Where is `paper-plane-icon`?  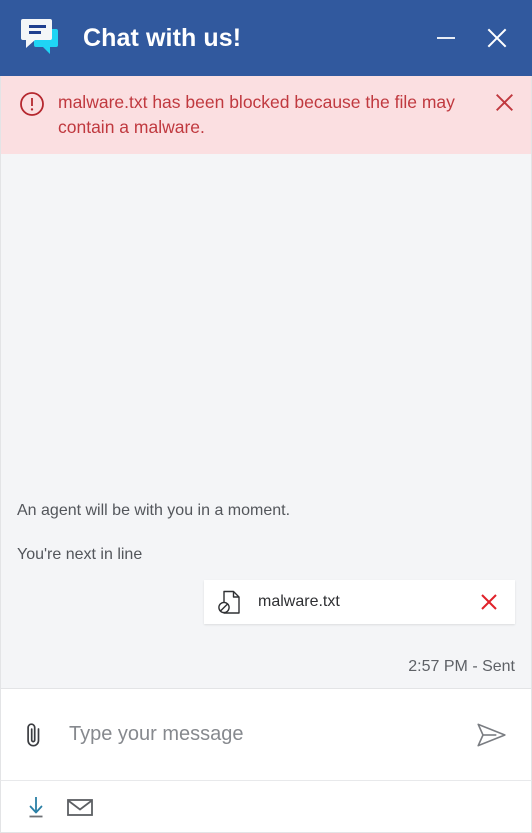
paper-plane-icon is located at coordinates (491, 735).